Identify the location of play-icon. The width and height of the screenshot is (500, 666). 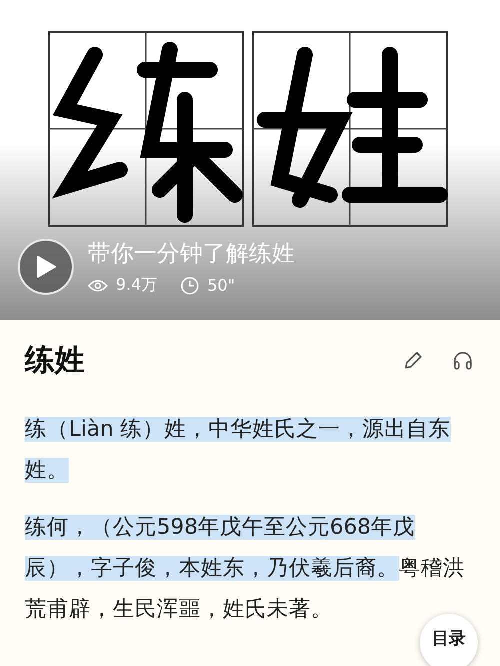
(46, 267).